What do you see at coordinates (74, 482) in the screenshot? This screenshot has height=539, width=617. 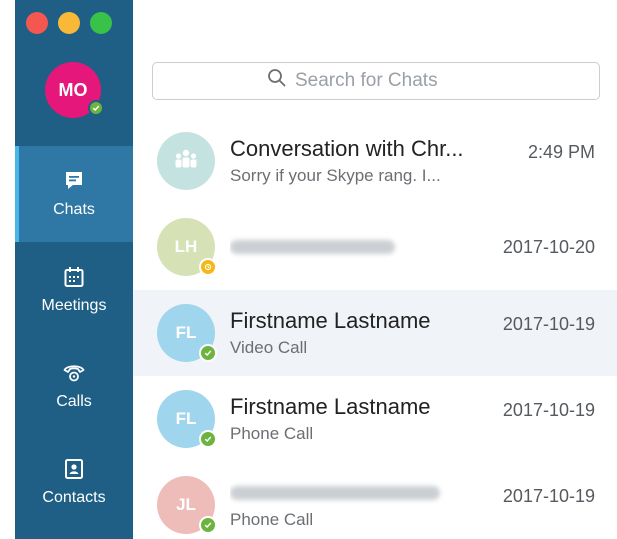 I see `nav-item-contacts: Contacts` at bounding box center [74, 482].